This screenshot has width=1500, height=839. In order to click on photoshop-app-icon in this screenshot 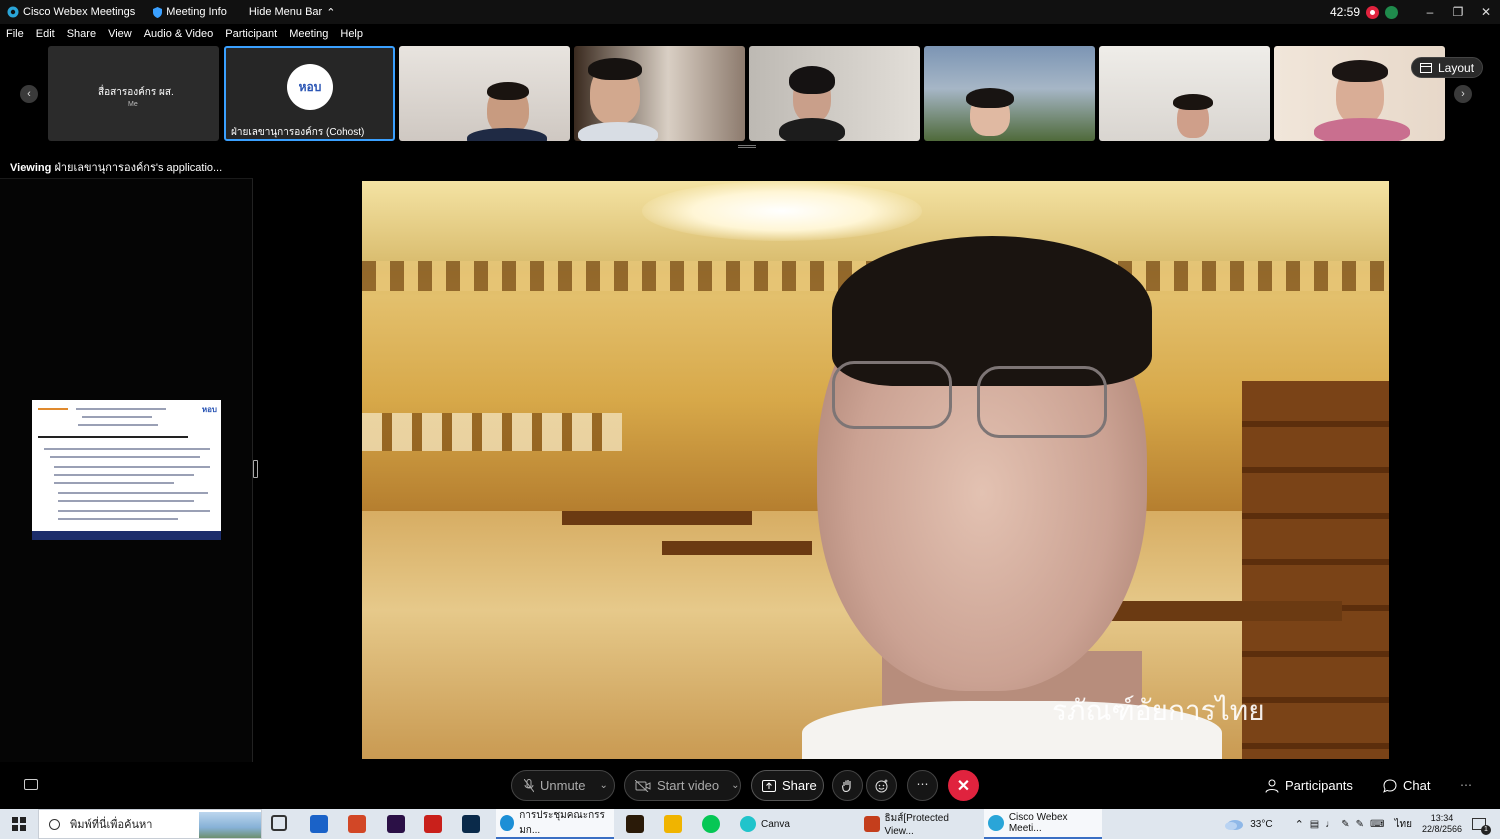, I will do `click(471, 824)`.